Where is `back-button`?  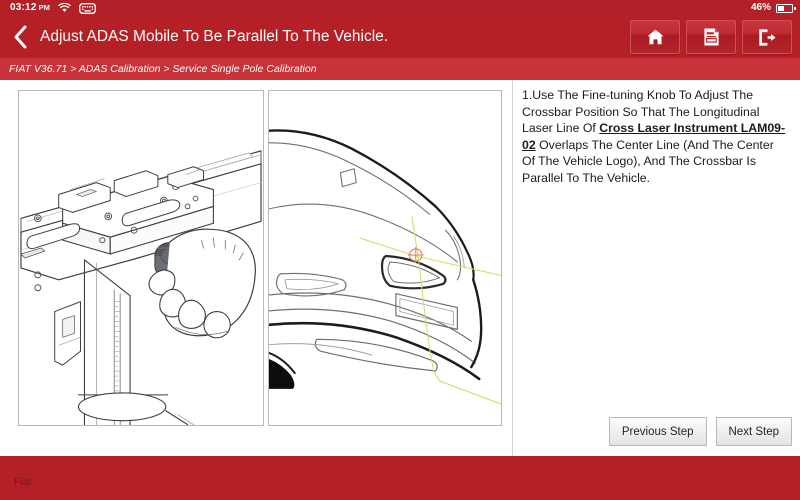
back-button is located at coordinates (20, 37).